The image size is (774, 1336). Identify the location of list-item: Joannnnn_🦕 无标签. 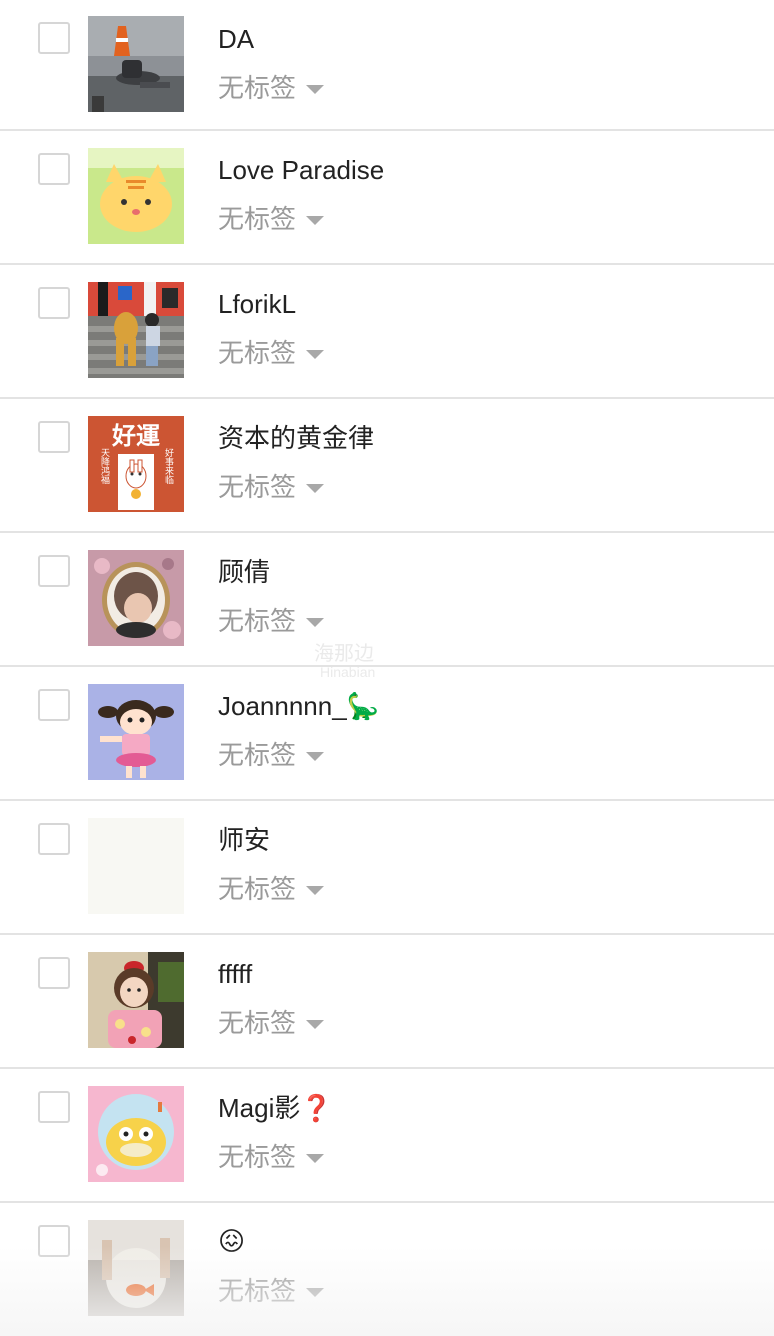
(387, 734).